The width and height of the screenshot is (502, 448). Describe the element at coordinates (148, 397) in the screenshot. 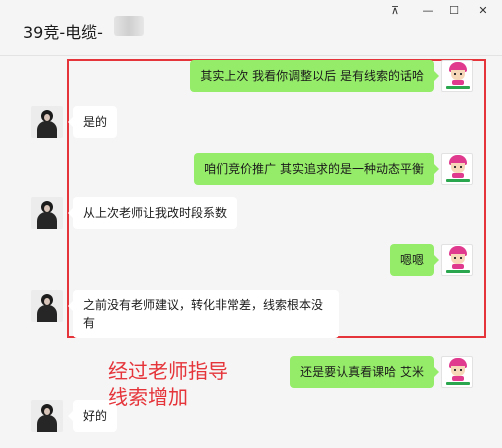

I see `annotation-line-2: 线索增加` at that location.